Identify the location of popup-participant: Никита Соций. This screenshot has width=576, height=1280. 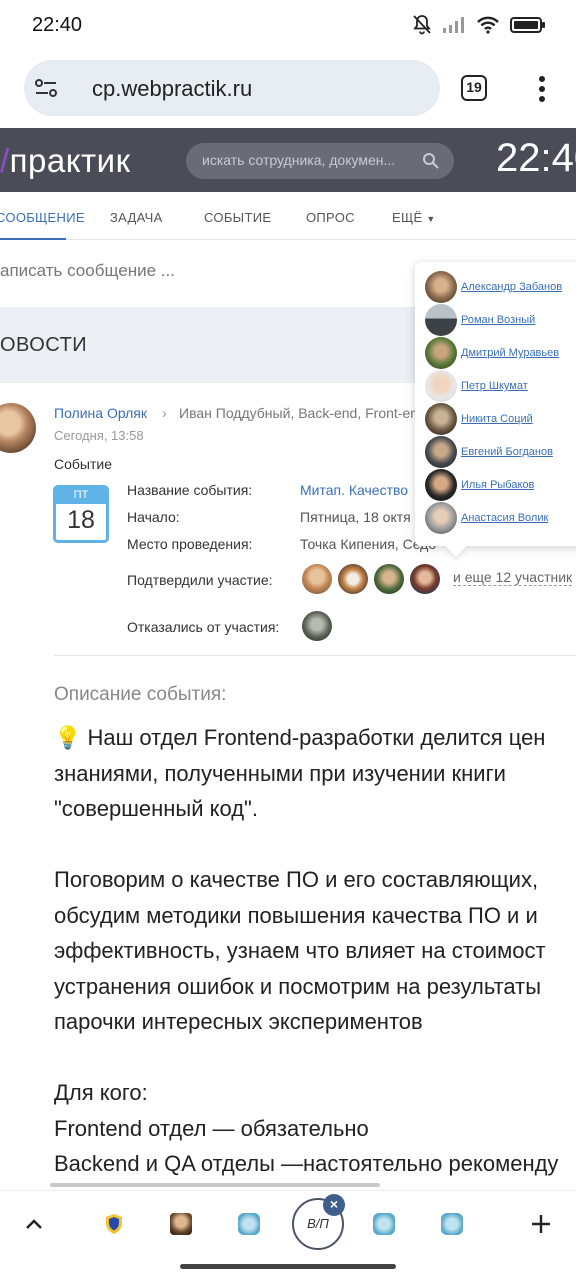
(479, 419).